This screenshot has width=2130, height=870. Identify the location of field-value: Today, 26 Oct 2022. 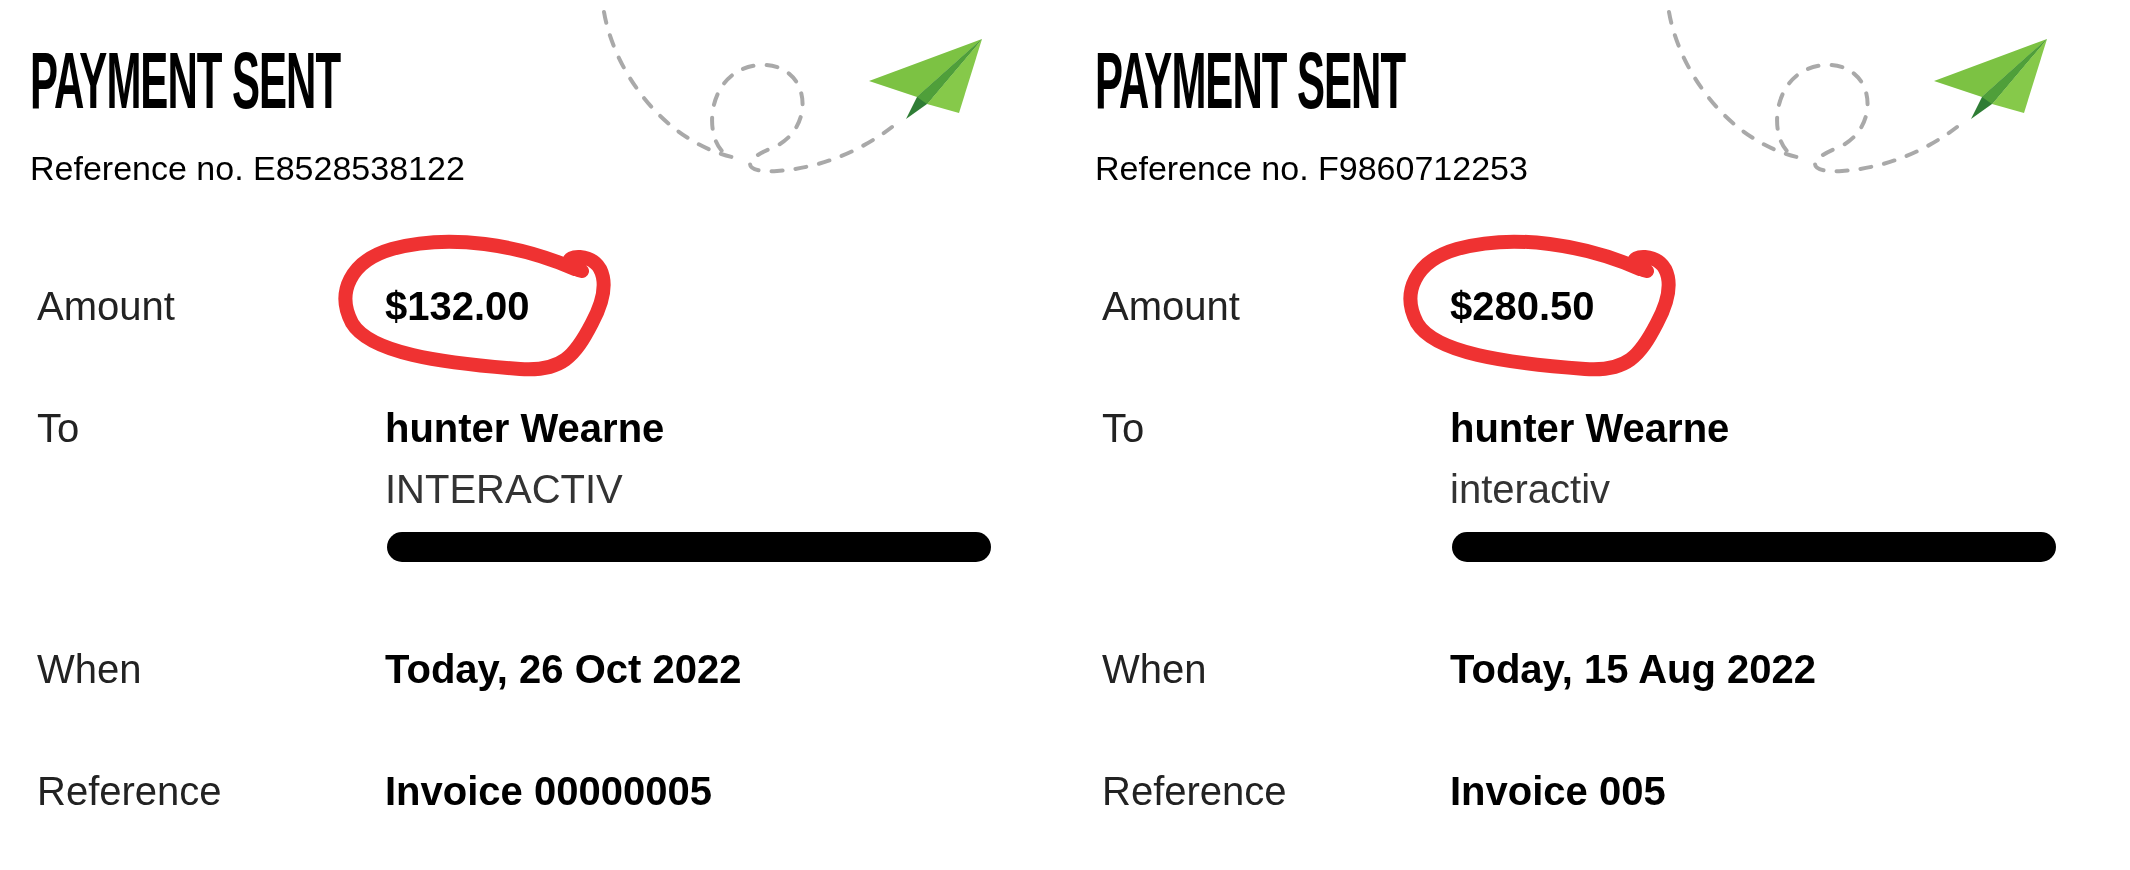
(563, 669).